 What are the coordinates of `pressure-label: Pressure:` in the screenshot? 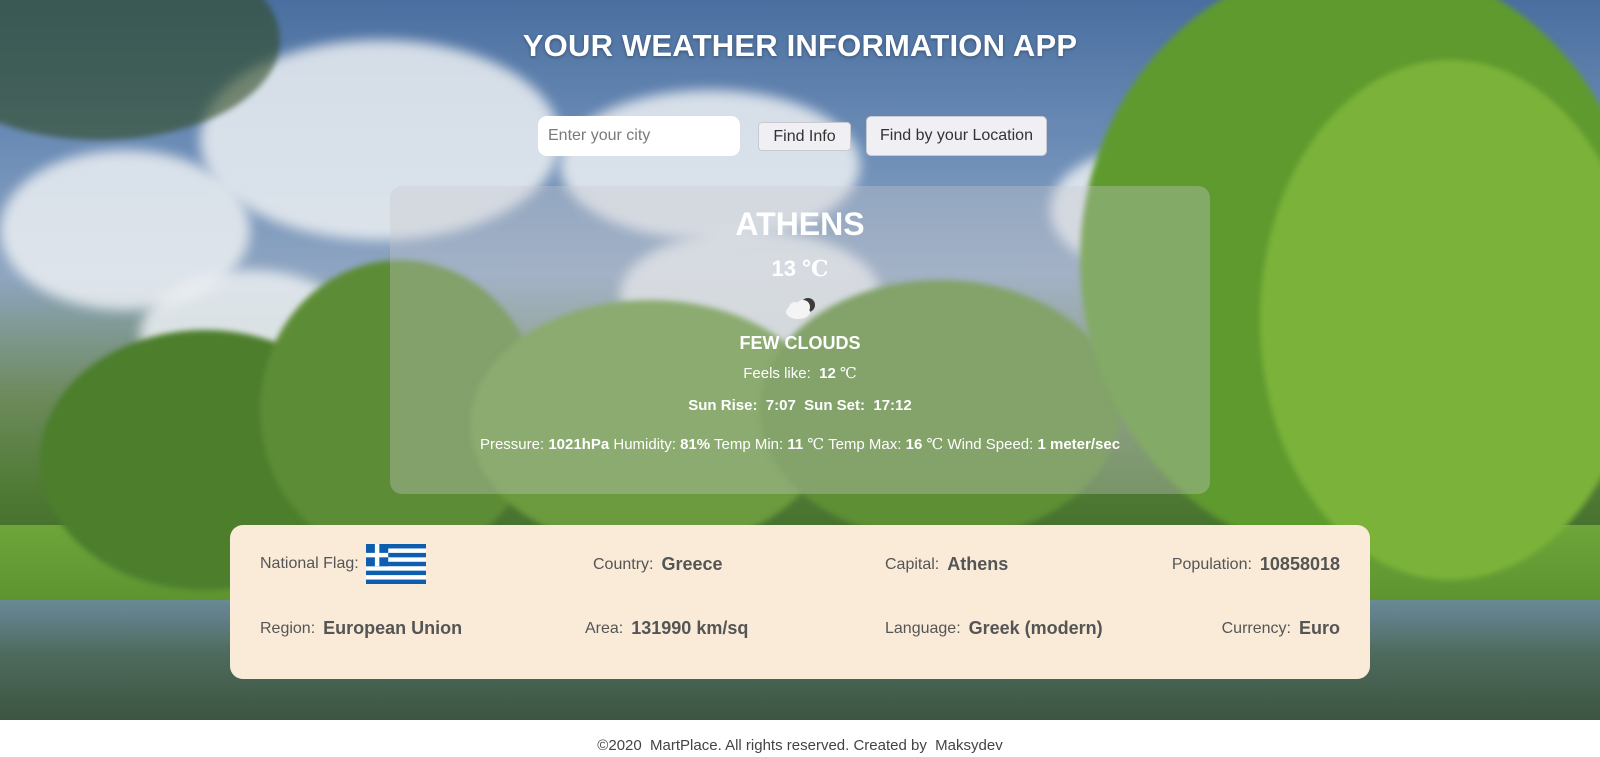 It's located at (512, 444).